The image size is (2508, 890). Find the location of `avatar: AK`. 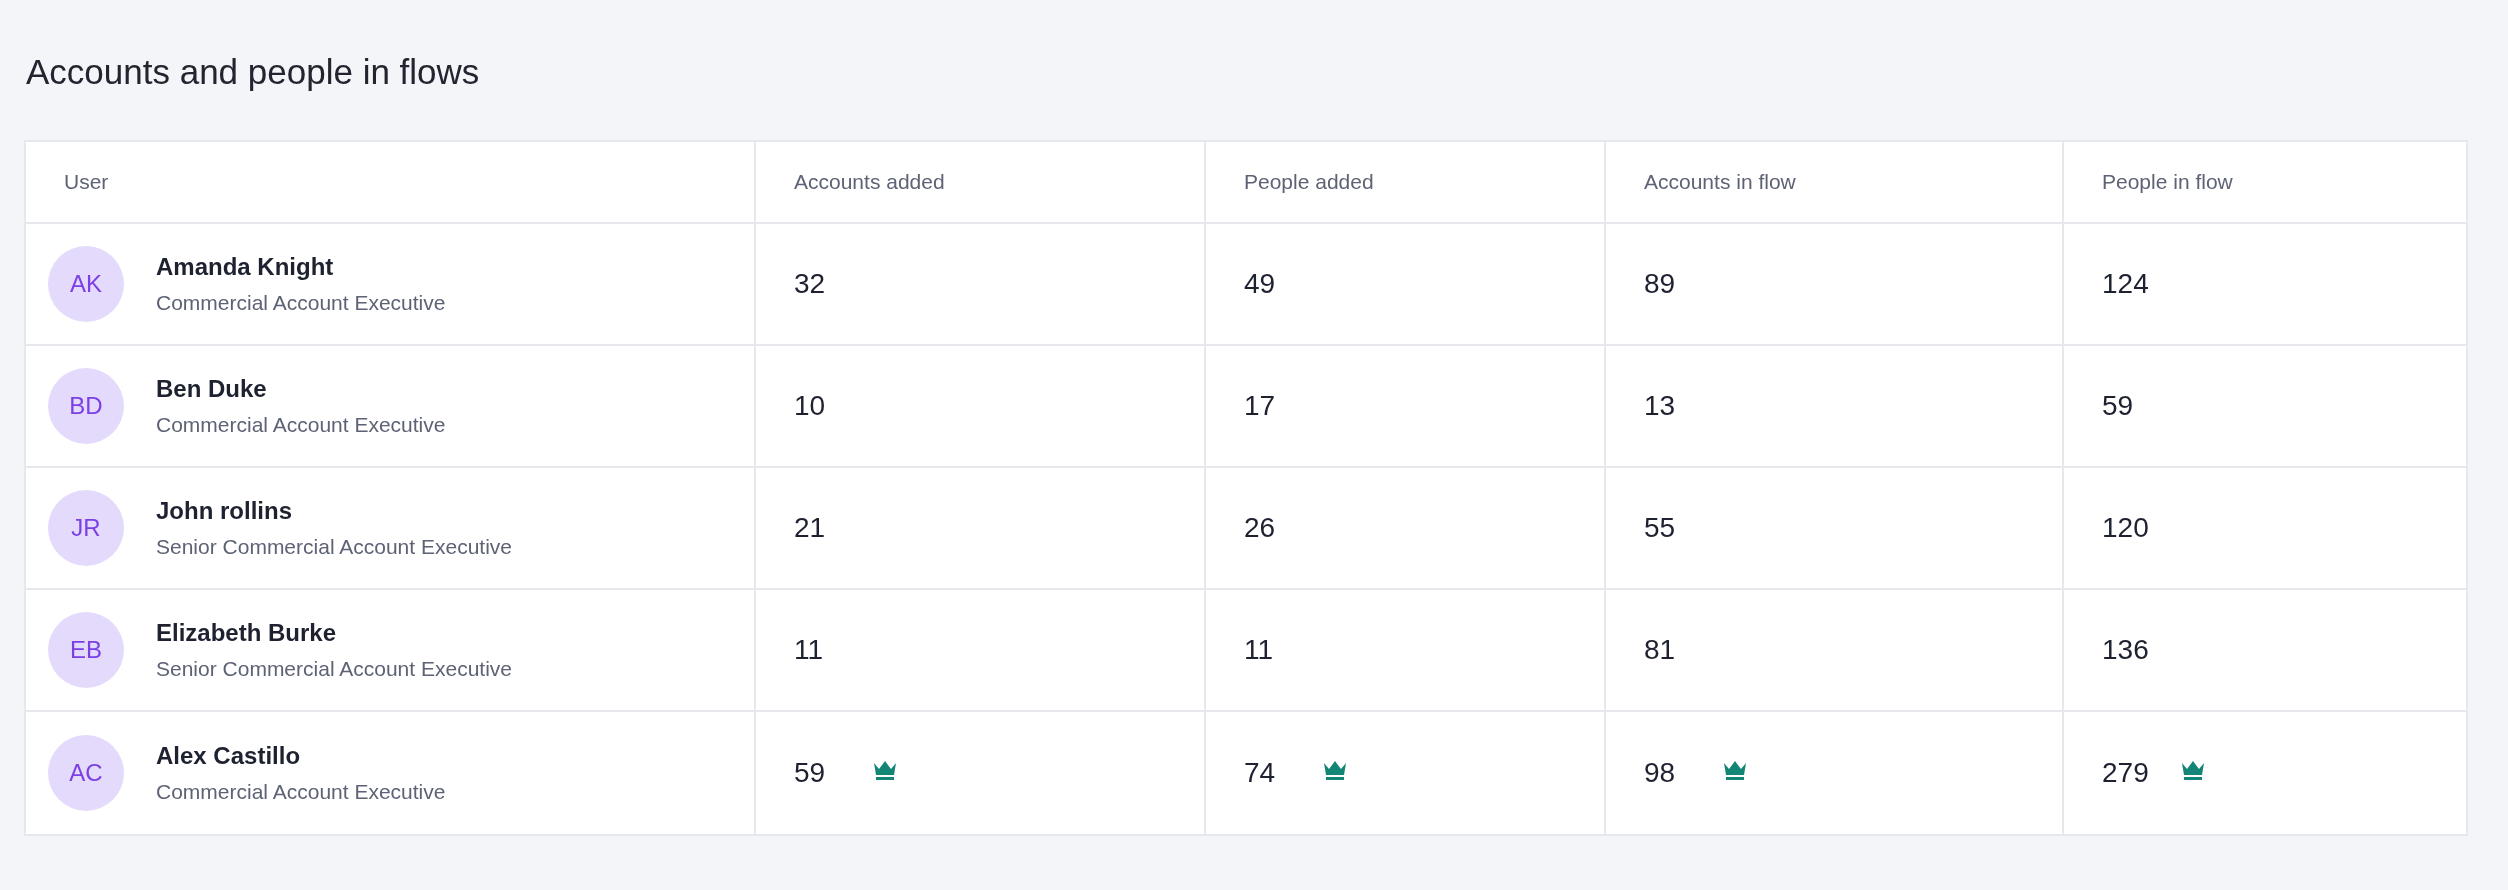

avatar: AK is located at coordinates (86, 284).